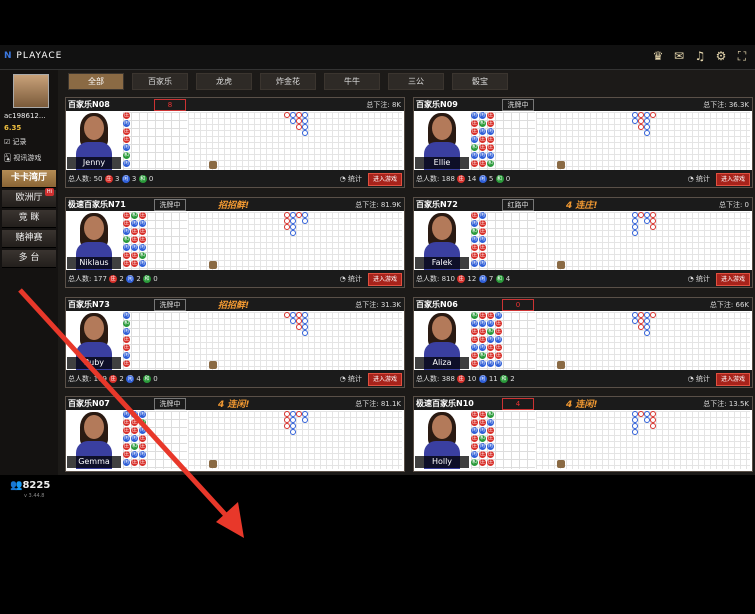  I want to click on crown-icon: ♛, so click(658, 56).